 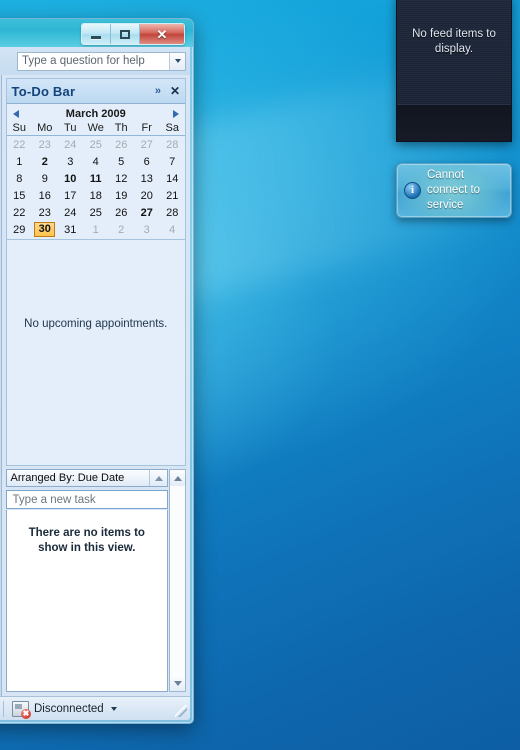 I want to click on help-search-box: Type a question for help, so click(x=101, y=61).